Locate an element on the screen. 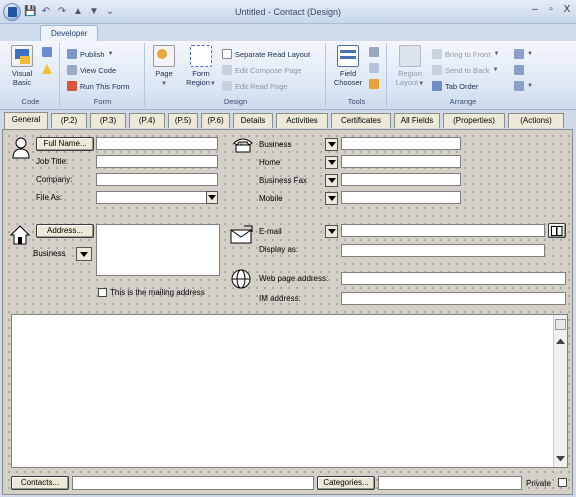 This screenshot has height=497, width=576. size-button is located at coordinates (519, 70).